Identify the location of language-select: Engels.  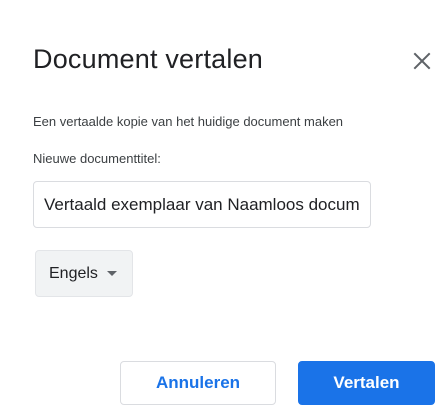
(84, 273).